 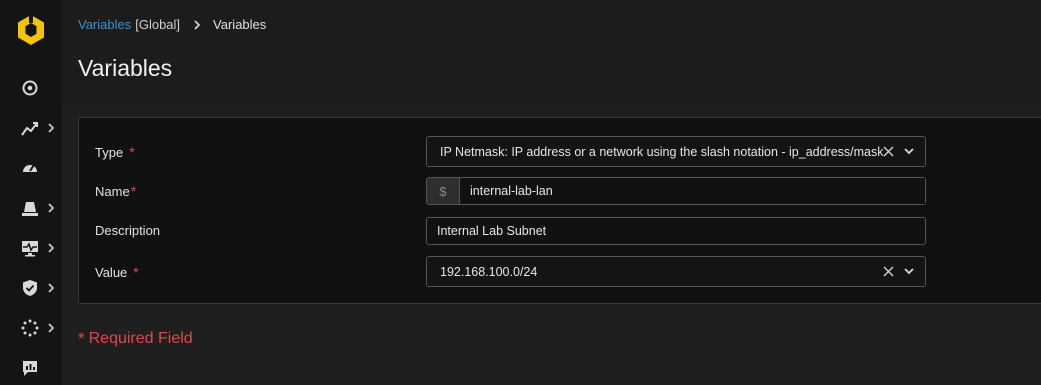 I want to click on shield-check-icon, so click(x=30, y=288).